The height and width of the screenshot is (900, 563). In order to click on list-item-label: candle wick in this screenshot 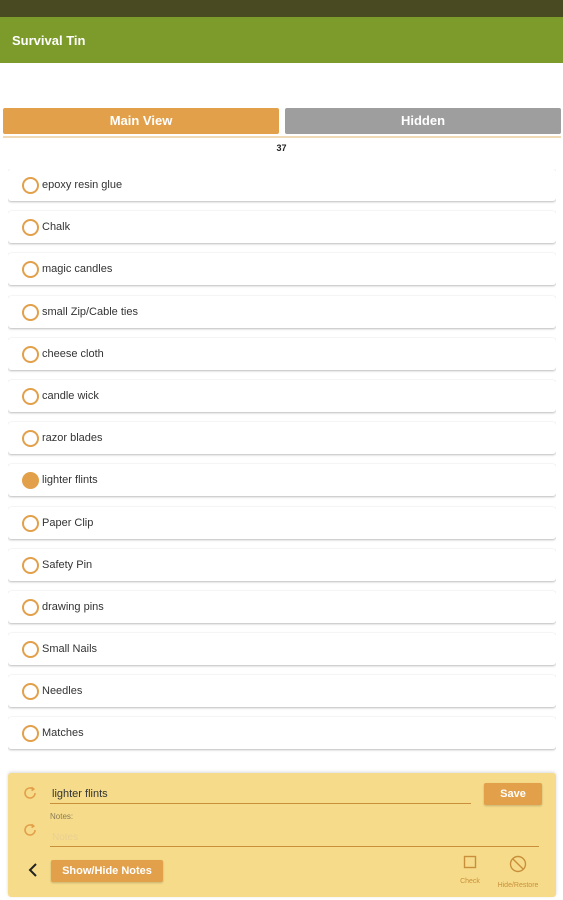, I will do `click(70, 395)`.